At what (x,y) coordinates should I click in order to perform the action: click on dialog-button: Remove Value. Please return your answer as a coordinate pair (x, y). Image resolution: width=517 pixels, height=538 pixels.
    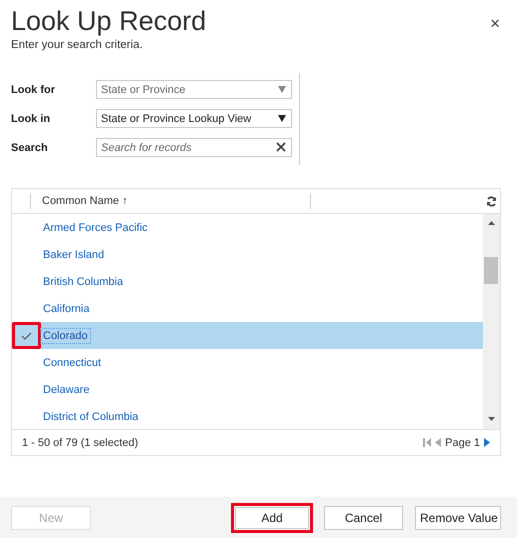
    Looking at the image, I should click on (458, 518).